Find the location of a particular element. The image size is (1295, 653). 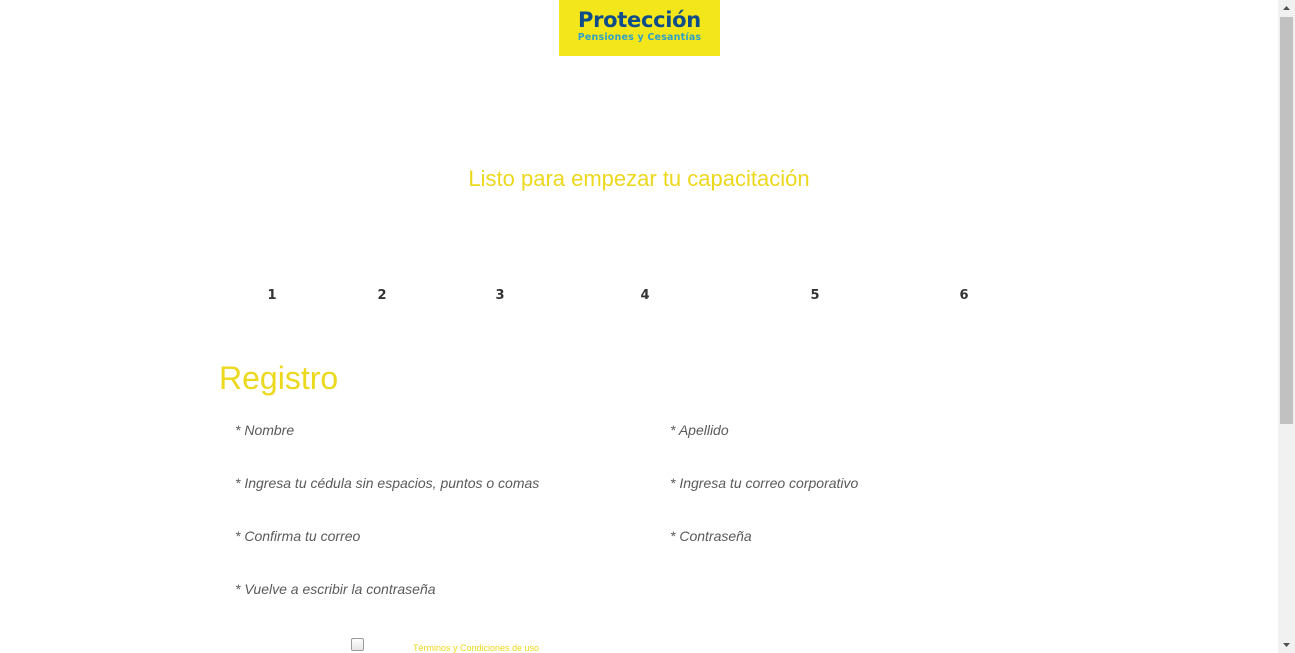

terms-link: Términos y Condiciones de uso is located at coordinates (476, 648).